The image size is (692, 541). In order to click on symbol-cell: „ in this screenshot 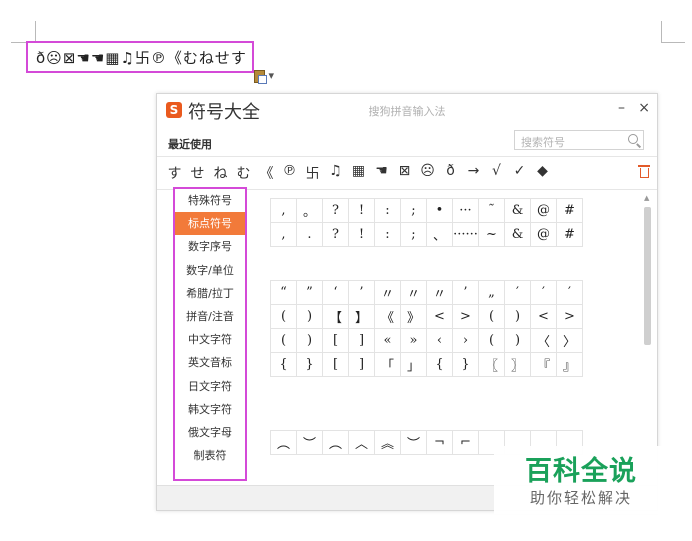, I will do `click(491, 292)`.